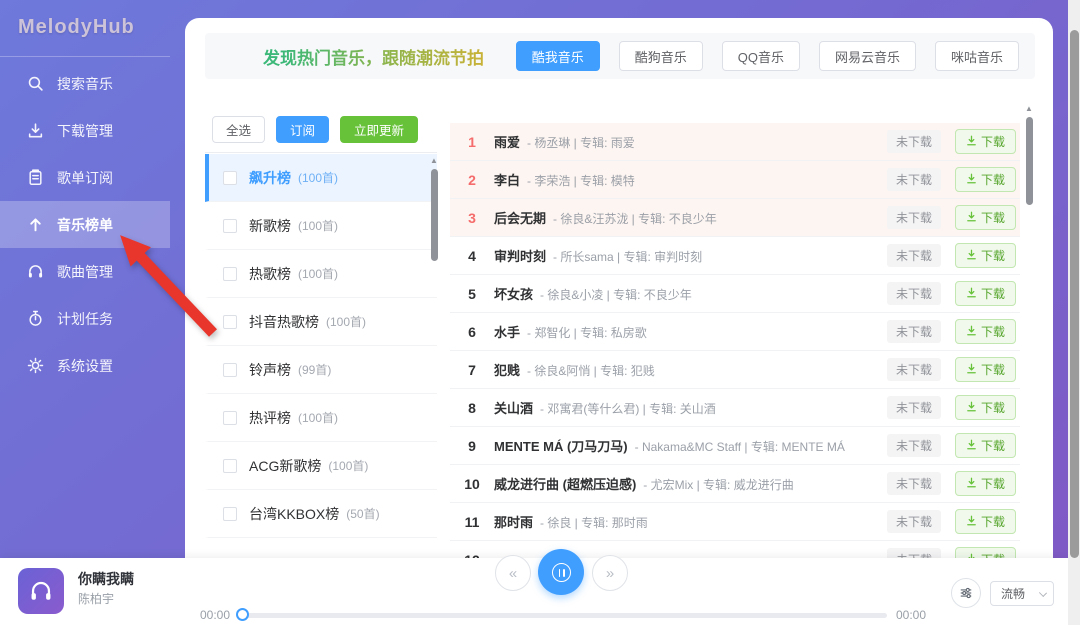 The width and height of the screenshot is (1080, 625). Describe the element at coordinates (85, 177) in the screenshot. I see `sidebar-item-3: 歌单订阅` at that location.